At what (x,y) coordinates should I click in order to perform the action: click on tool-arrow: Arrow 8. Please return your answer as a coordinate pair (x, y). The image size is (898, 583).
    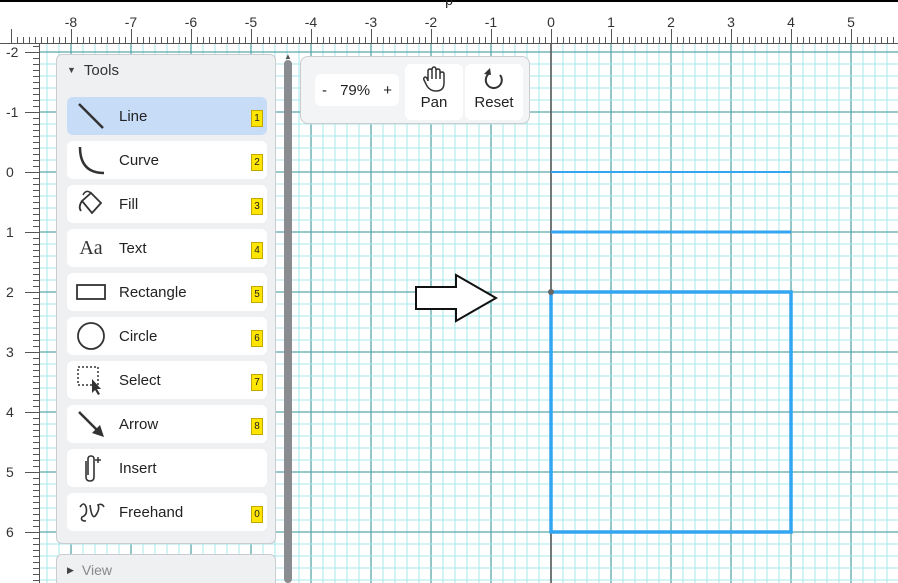
    Looking at the image, I should click on (167, 424).